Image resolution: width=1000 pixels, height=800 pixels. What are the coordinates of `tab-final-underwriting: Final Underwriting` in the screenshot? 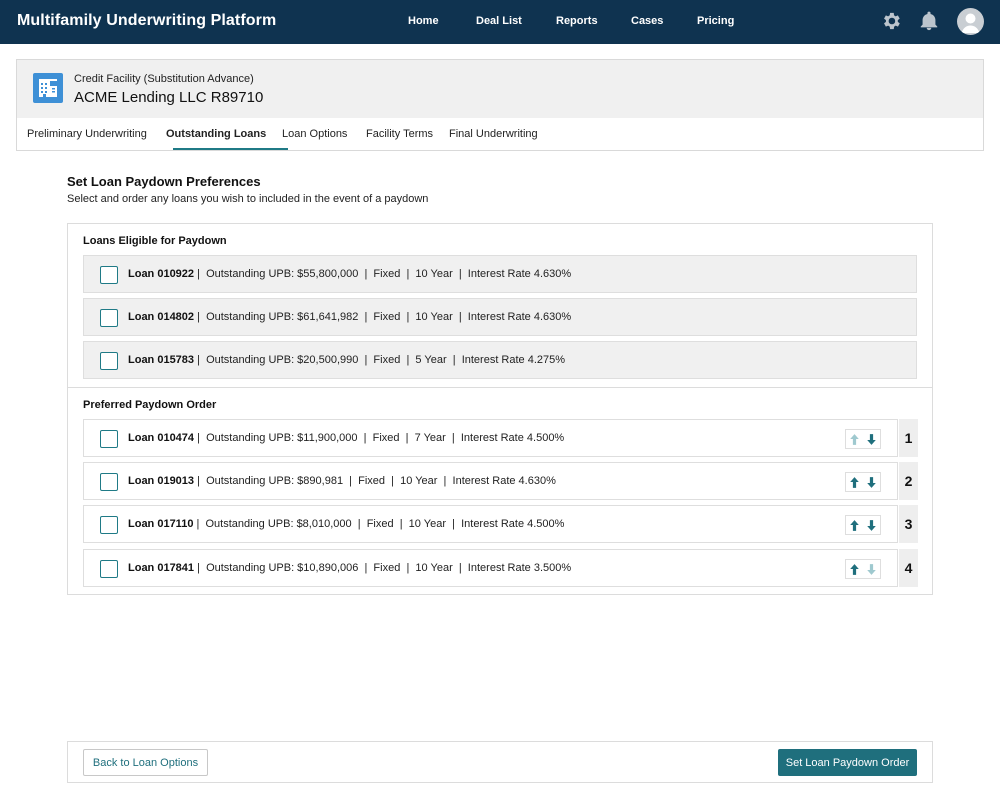 It's located at (493, 134).